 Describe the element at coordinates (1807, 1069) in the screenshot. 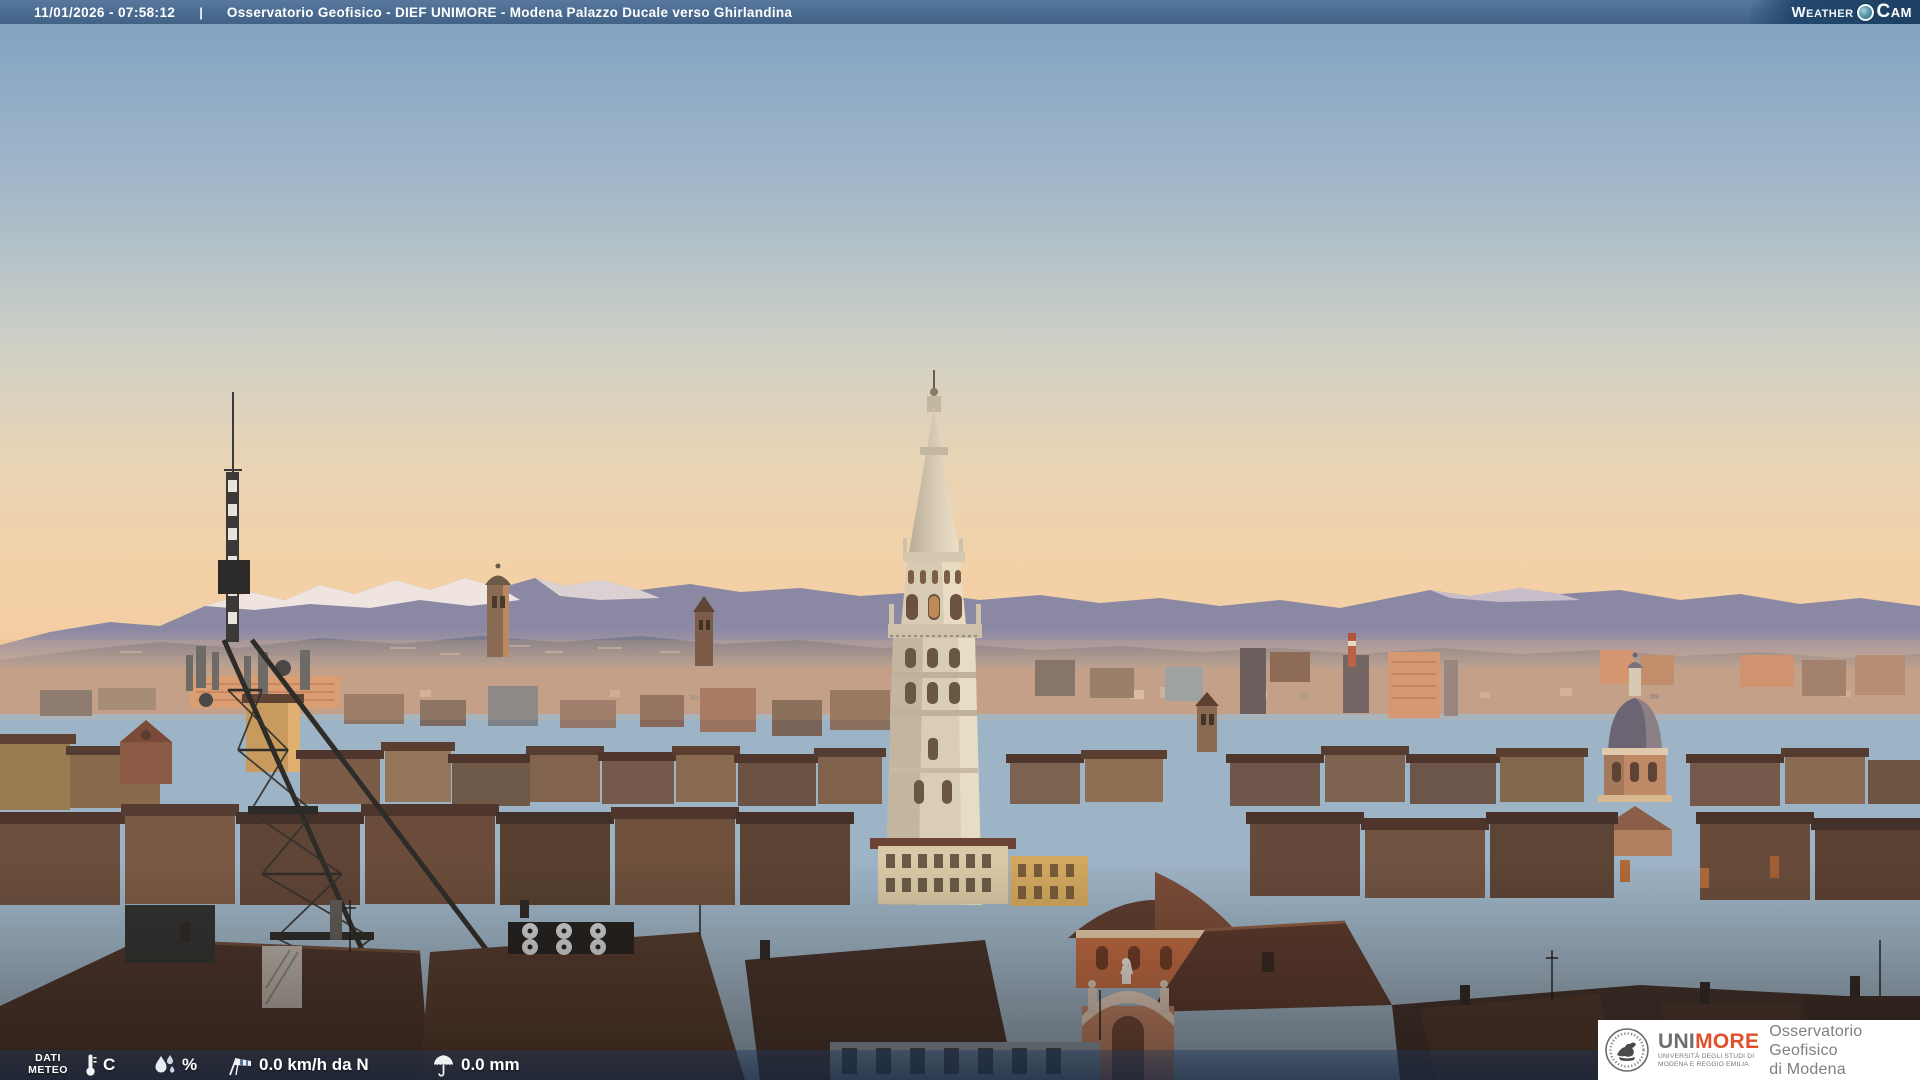

I see `observatory-name-line2: di Modena` at that location.